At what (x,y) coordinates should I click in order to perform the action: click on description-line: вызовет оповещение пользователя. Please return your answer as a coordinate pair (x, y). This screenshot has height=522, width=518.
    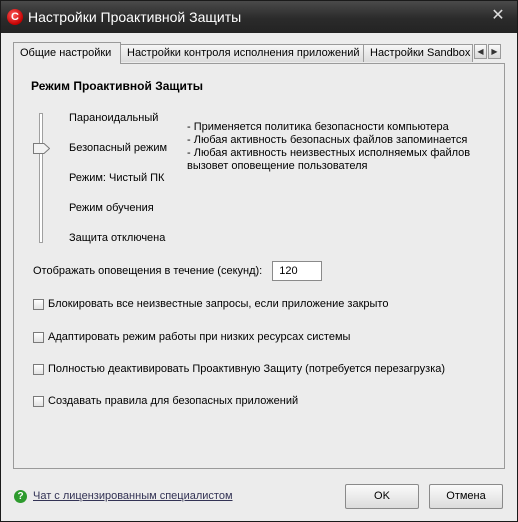
    Looking at the image, I should click on (277, 166).